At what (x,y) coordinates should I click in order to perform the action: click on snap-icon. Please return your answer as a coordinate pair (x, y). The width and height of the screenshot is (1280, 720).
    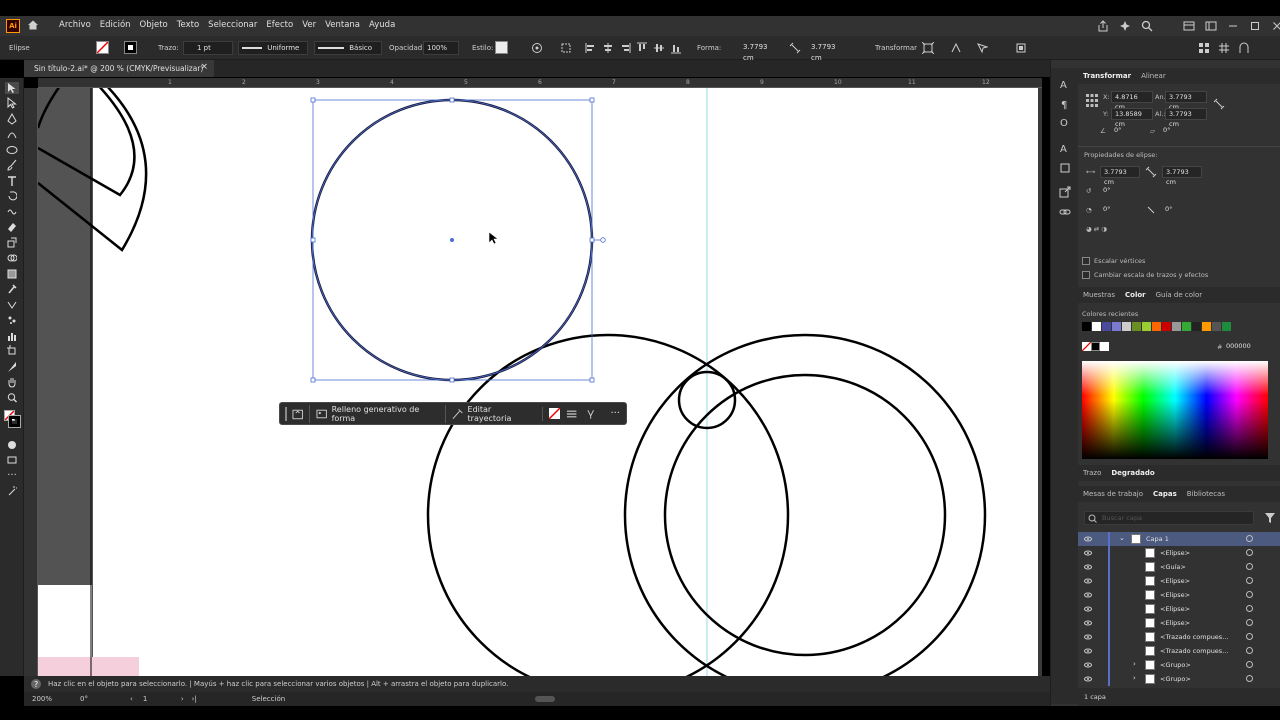
    Looking at the image, I should click on (1244, 48).